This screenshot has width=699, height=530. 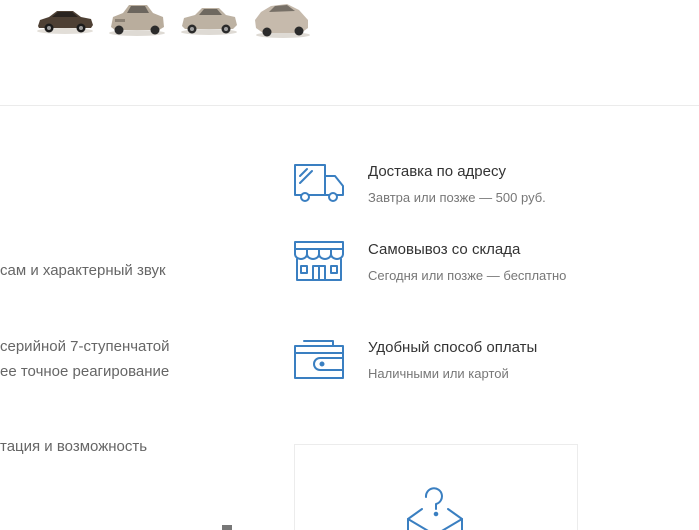 I want to click on feature-title: Самовывоз со склада, so click(x=444, y=249).